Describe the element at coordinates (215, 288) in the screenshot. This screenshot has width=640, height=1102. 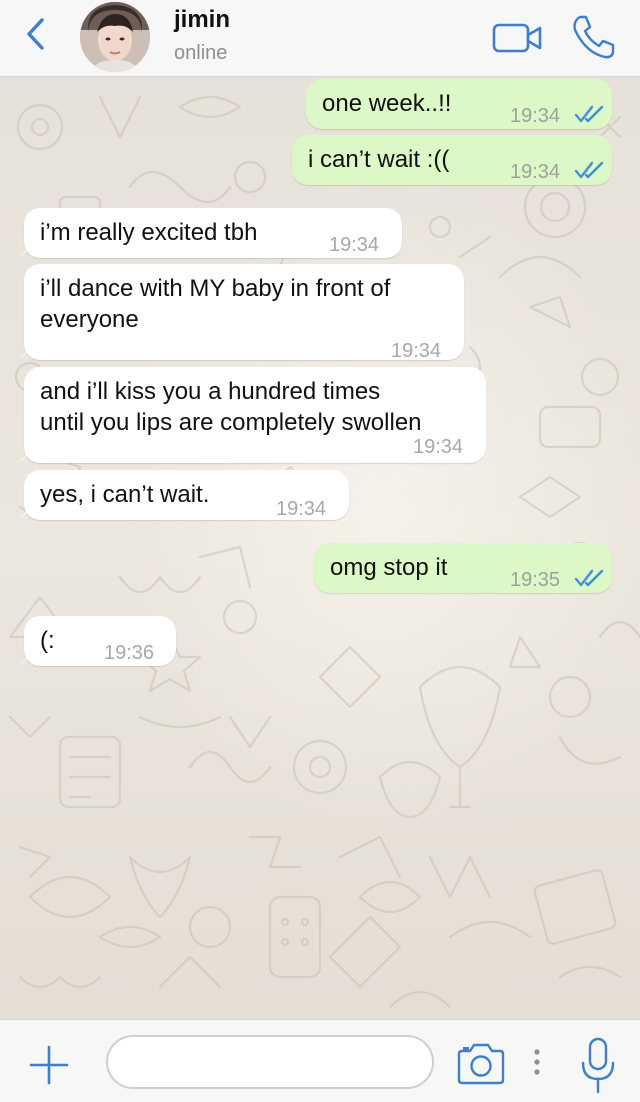
I see `message-line: i’ll dance with MY baby in front of` at that location.